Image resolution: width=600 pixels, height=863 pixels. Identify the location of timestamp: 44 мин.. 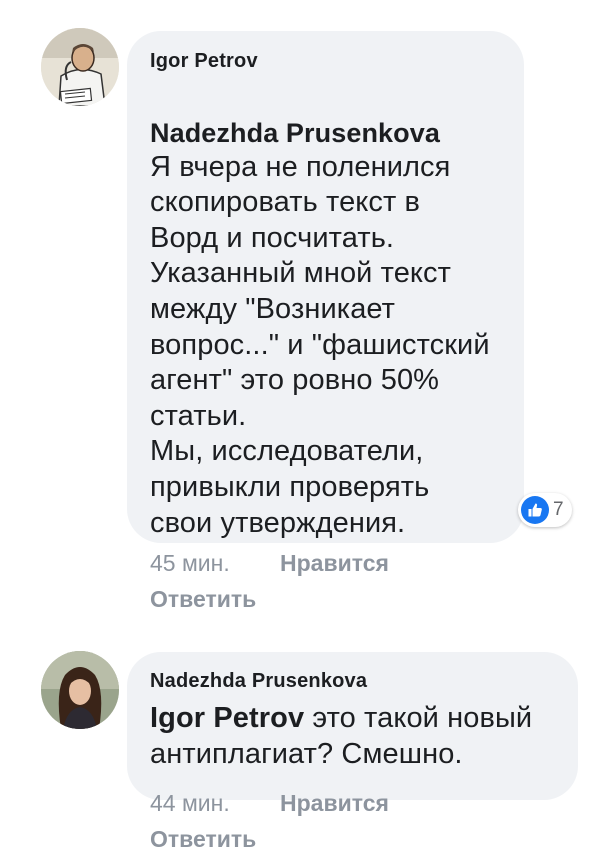
(190, 803).